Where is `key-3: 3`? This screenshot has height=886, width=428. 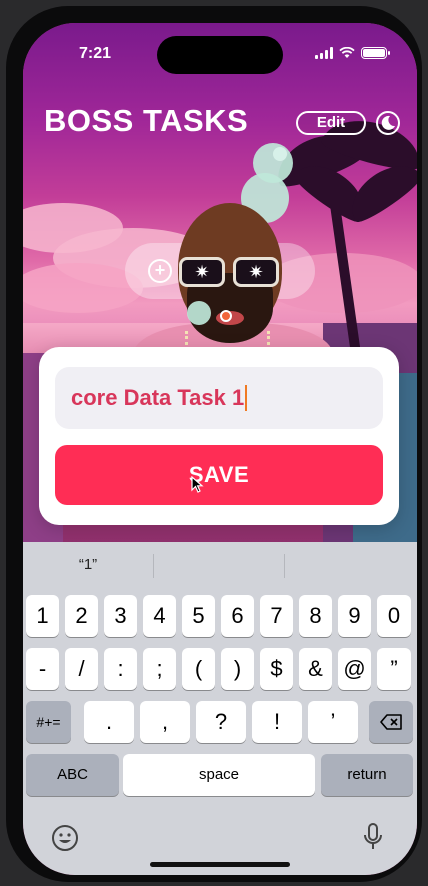 key-3: 3 is located at coordinates (120, 616).